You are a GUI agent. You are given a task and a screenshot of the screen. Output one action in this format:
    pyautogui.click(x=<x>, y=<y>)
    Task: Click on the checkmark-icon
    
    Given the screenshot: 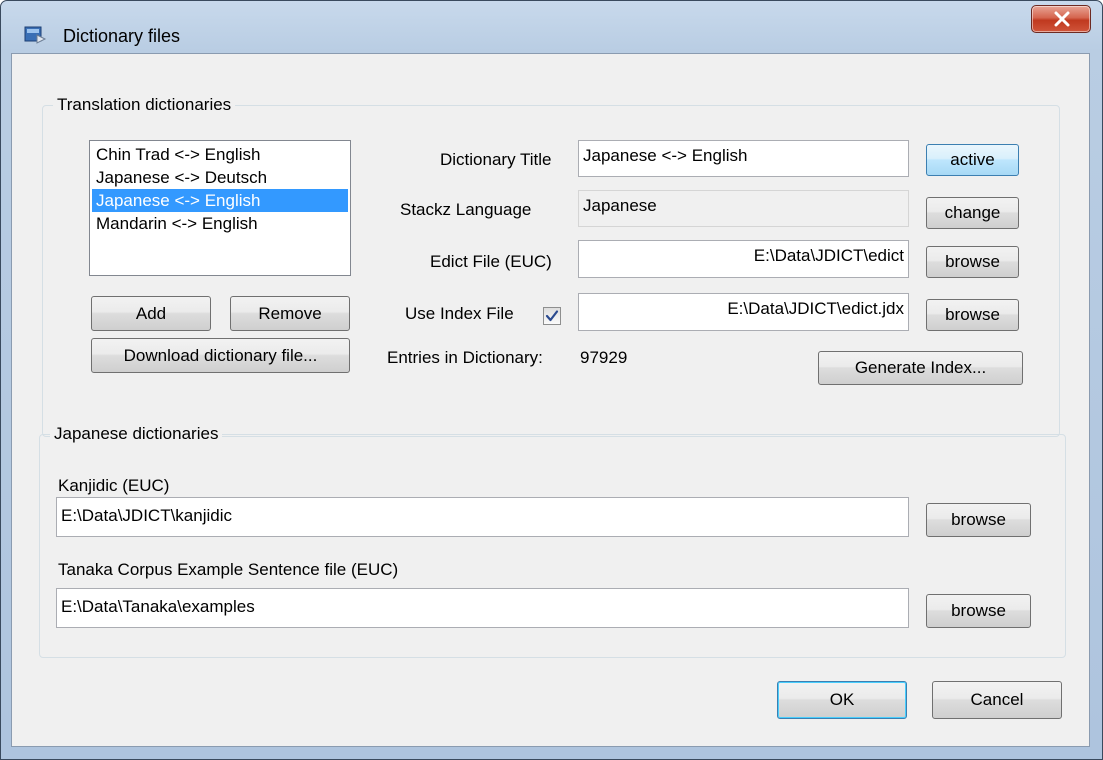 What is the action you would take?
    pyautogui.click(x=552, y=316)
    